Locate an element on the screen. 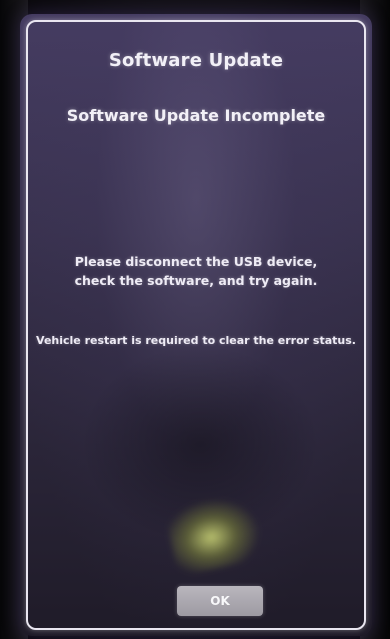 This screenshot has height=639, width=390. message-line-1: Please disconnect the USB device, is located at coordinates (196, 261).